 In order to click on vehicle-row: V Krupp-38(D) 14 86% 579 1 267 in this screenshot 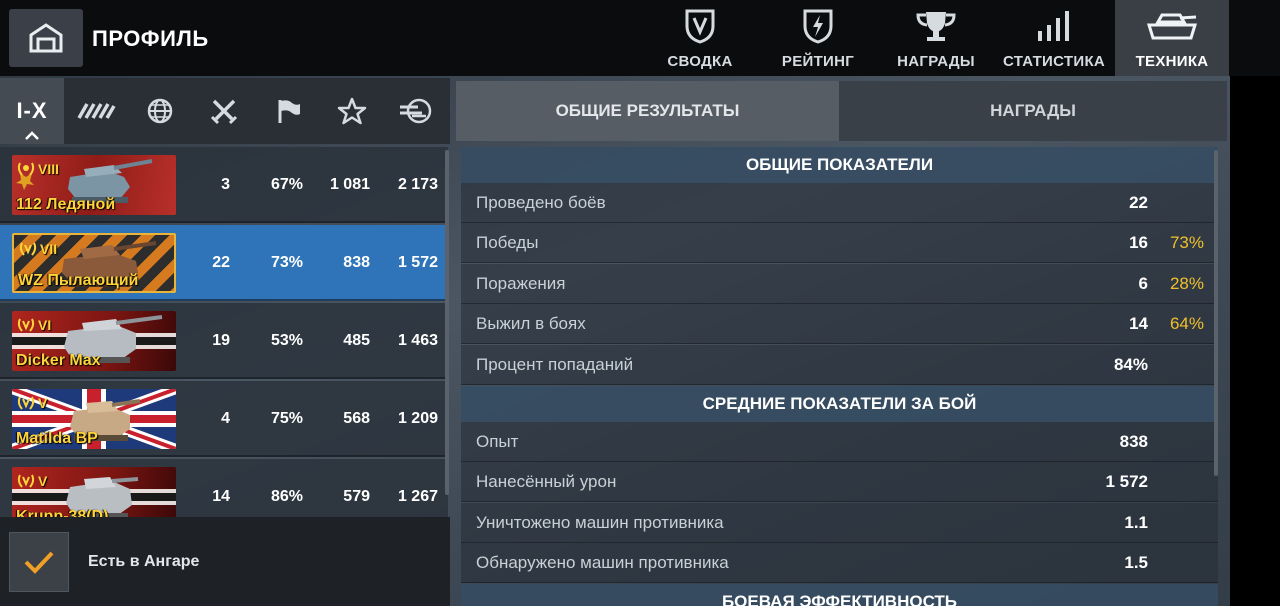, I will do `click(224, 488)`.